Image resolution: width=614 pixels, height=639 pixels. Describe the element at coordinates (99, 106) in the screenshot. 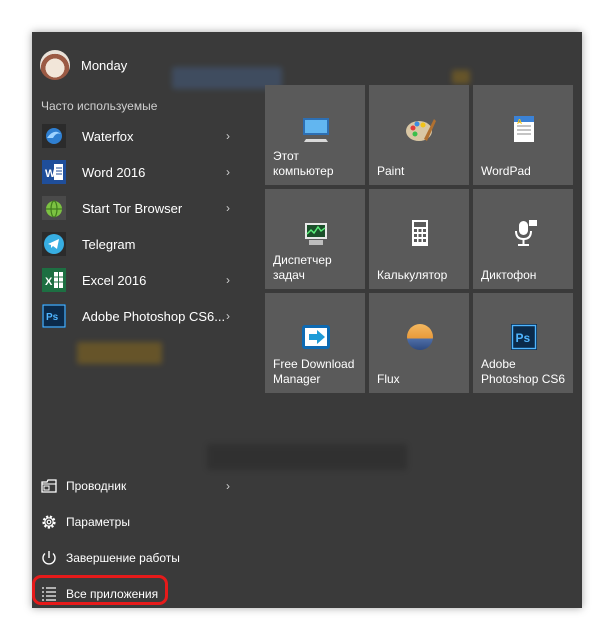

I see `most-used-heading: Часто используемые` at that location.